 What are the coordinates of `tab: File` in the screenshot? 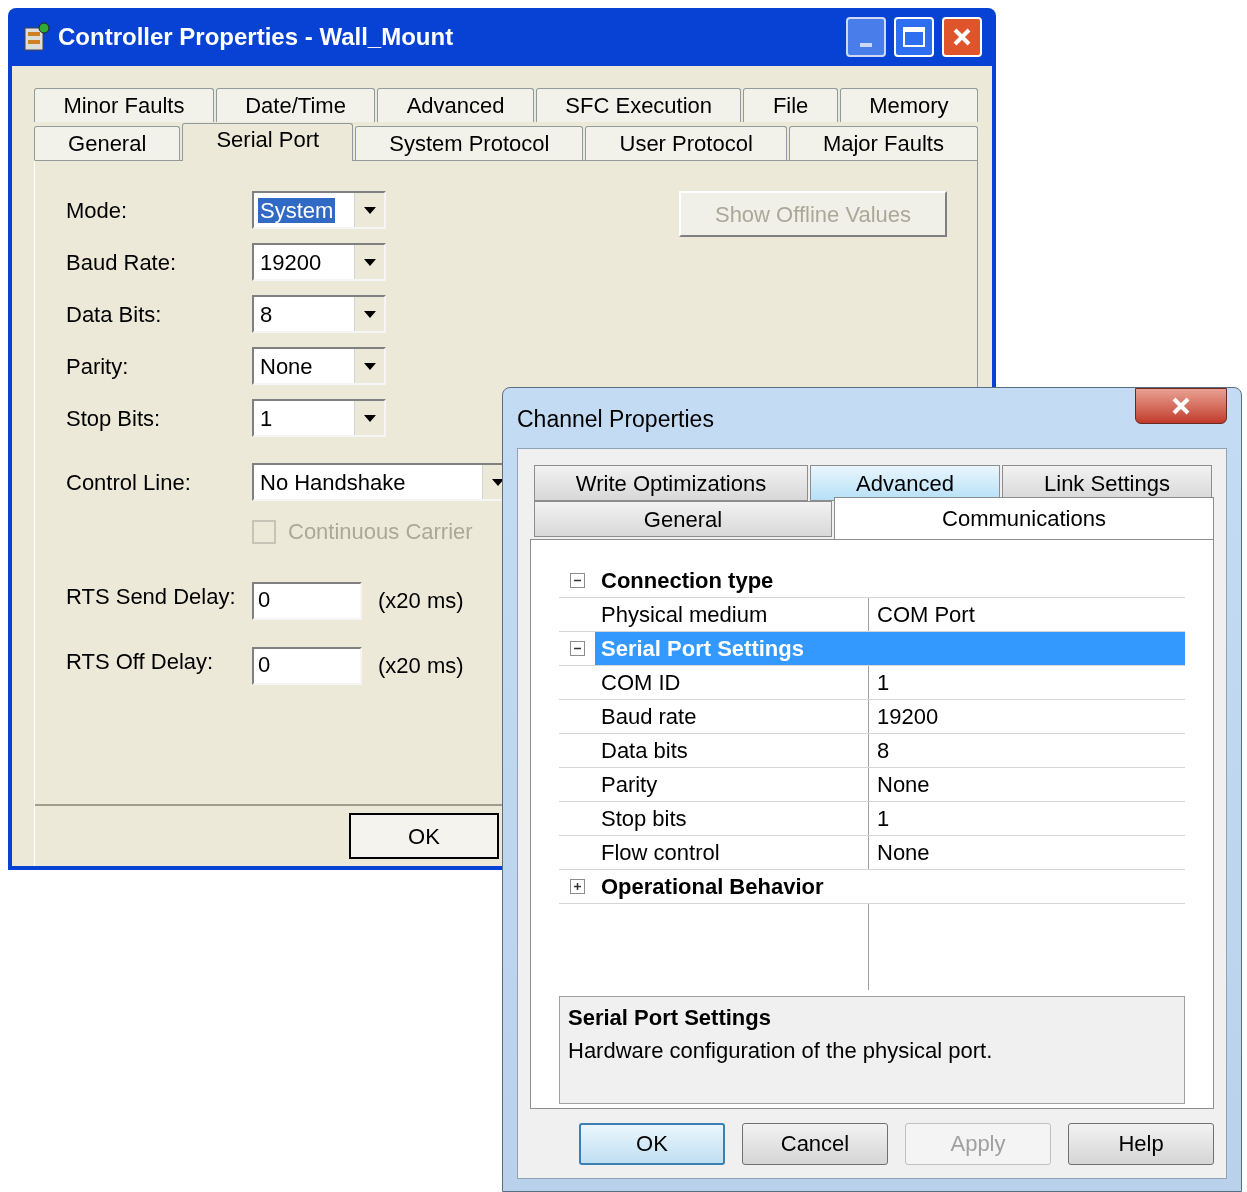 It's located at (790, 105).